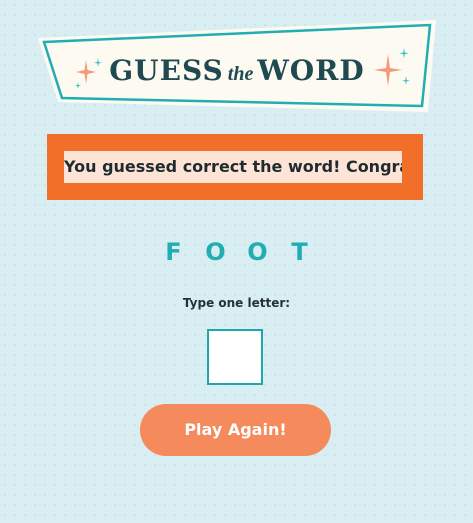  I want to click on word-letter: F, so click(173, 252).